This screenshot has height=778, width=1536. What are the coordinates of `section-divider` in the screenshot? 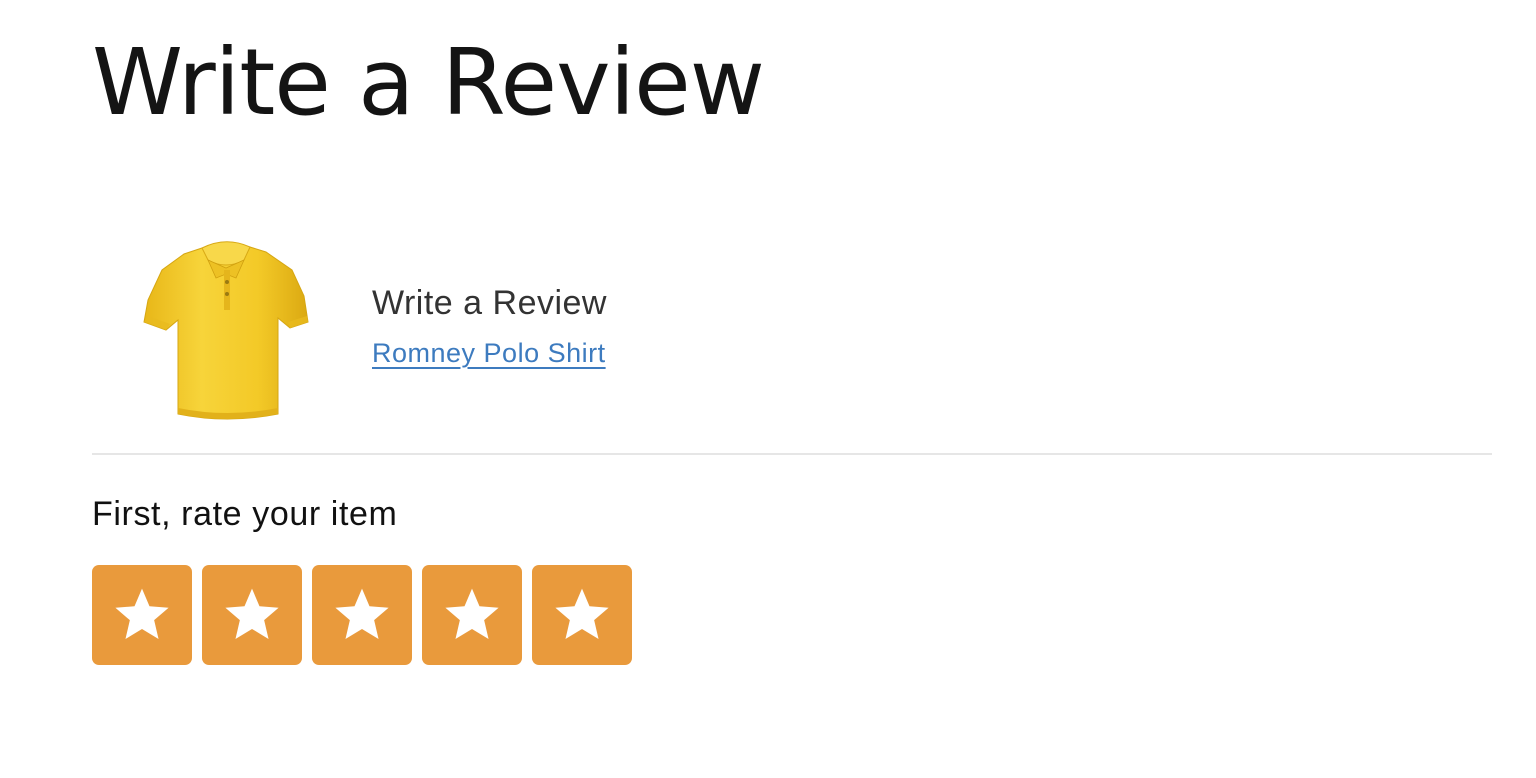 It's located at (792, 454).